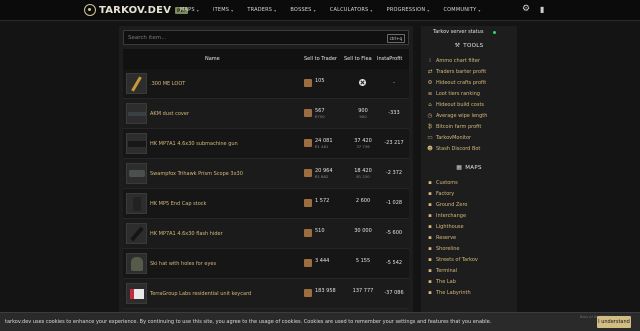  What do you see at coordinates (394, 143) in the screenshot?
I see `instaprofit-value: -23 217` at bounding box center [394, 143].